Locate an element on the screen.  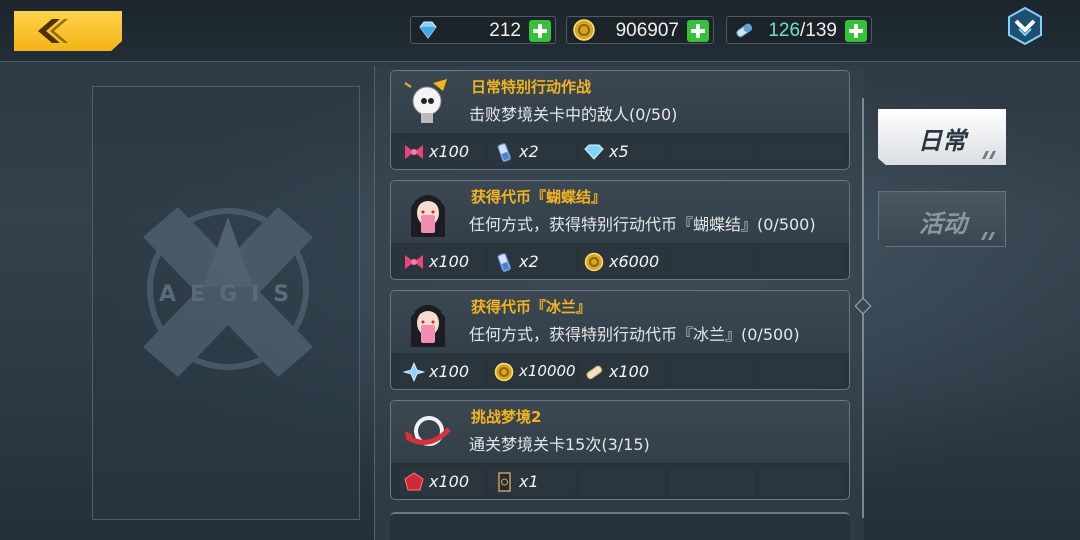
mission-description: 通关梦境关卡15次(3/15) is located at coordinates (559, 444).